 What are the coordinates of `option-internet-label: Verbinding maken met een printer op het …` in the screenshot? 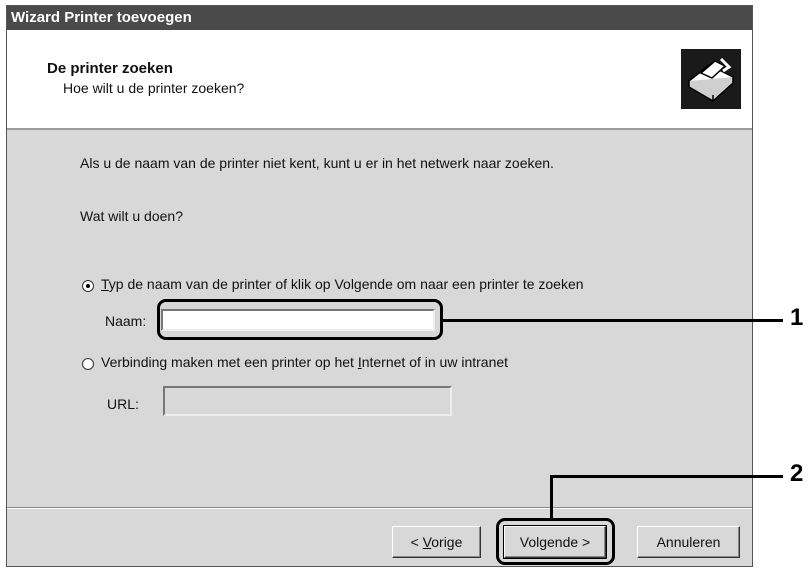 It's located at (304, 362).